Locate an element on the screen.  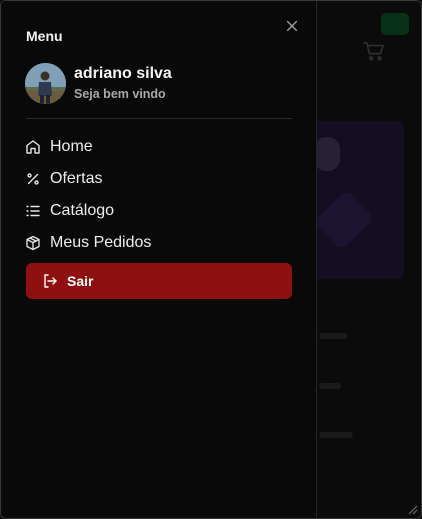
nav-item-home: Home is located at coordinates (159, 147).